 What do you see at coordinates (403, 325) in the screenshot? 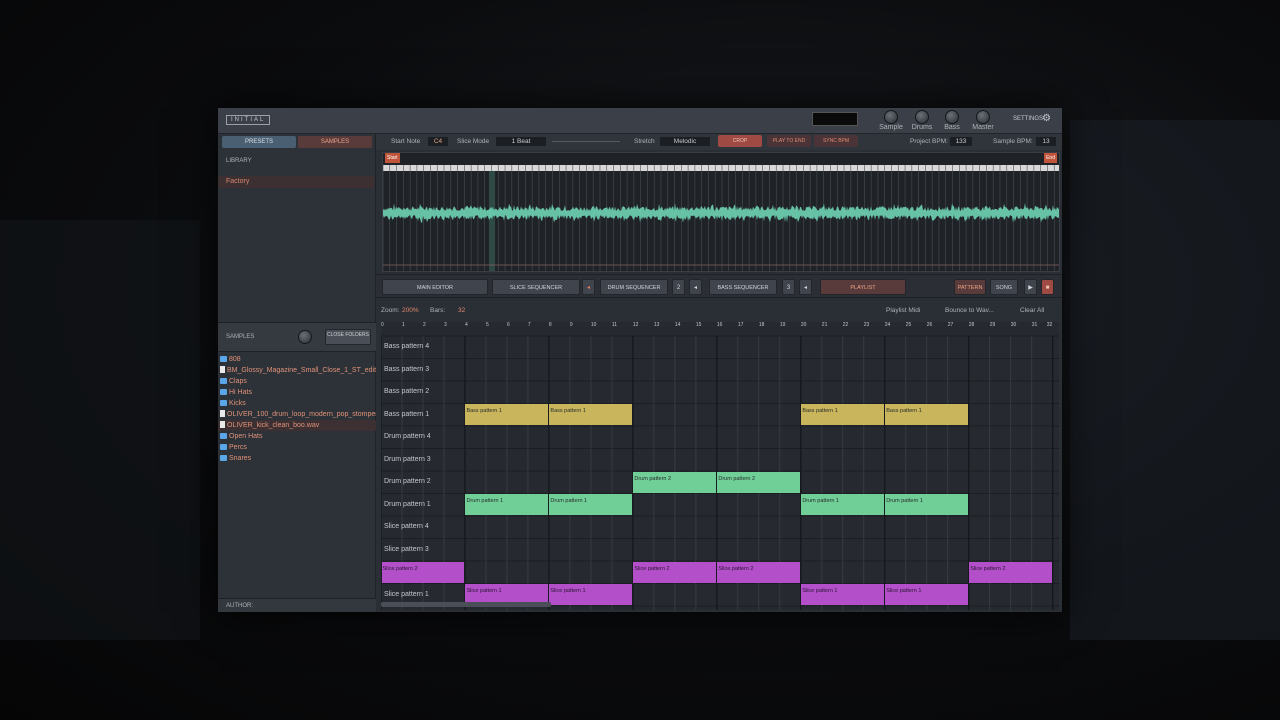
I see `bar-number: 1` at bounding box center [403, 325].